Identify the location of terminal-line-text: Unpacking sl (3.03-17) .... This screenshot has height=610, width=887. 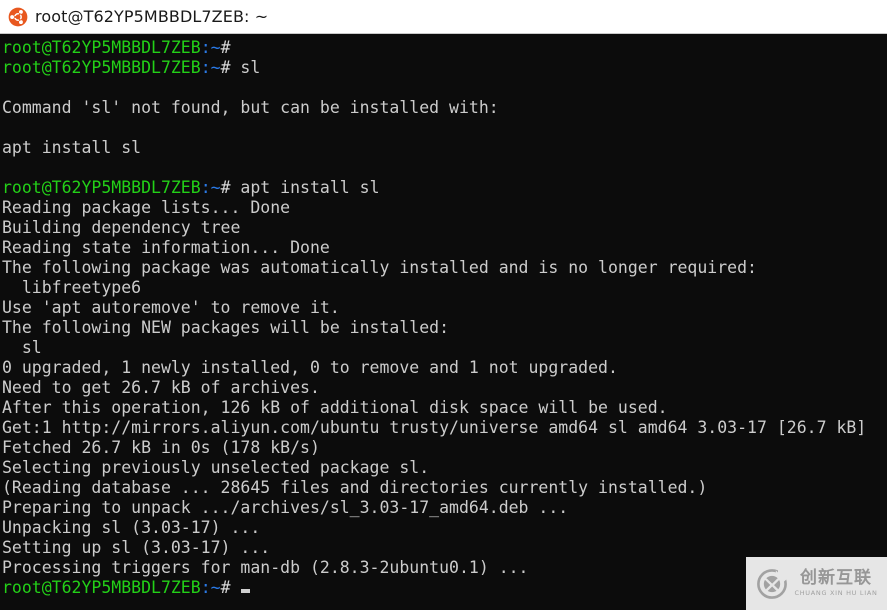
(131, 527).